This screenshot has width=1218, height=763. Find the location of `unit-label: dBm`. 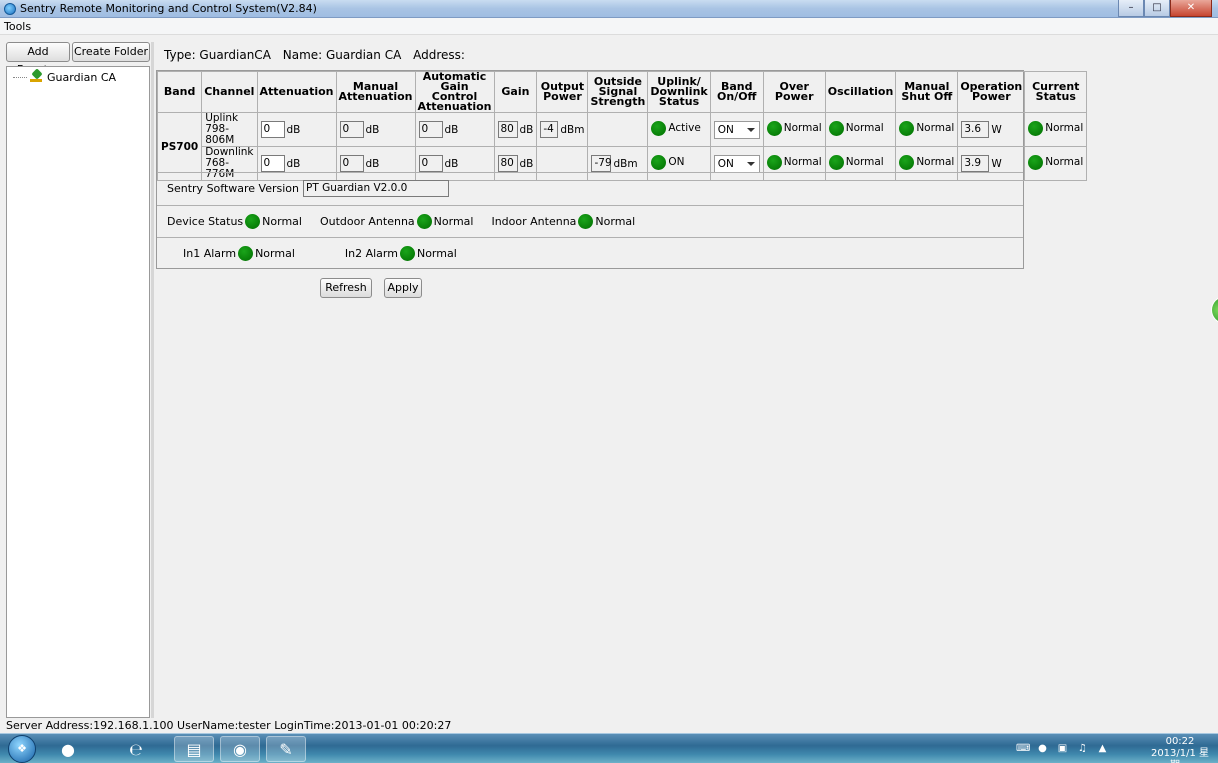

unit-label: dBm is located at coordinates (572, 129).